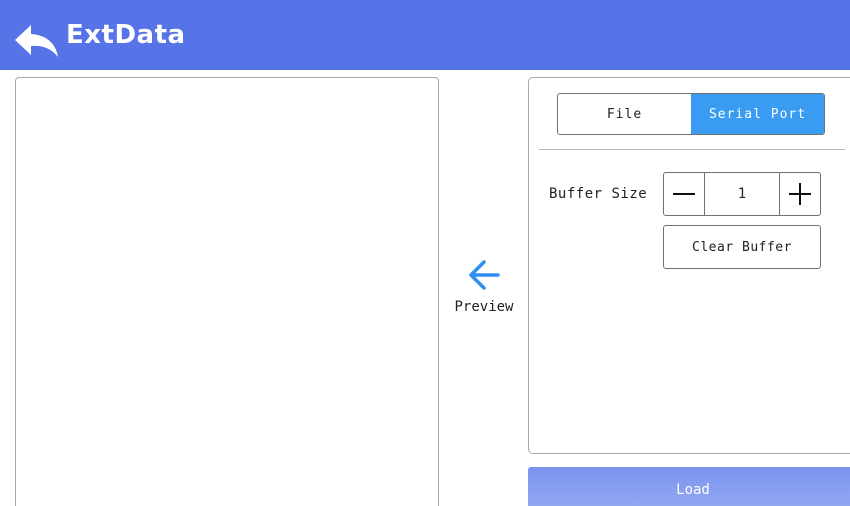  I want to click on header-bar: ExtData, so click(425, 35).